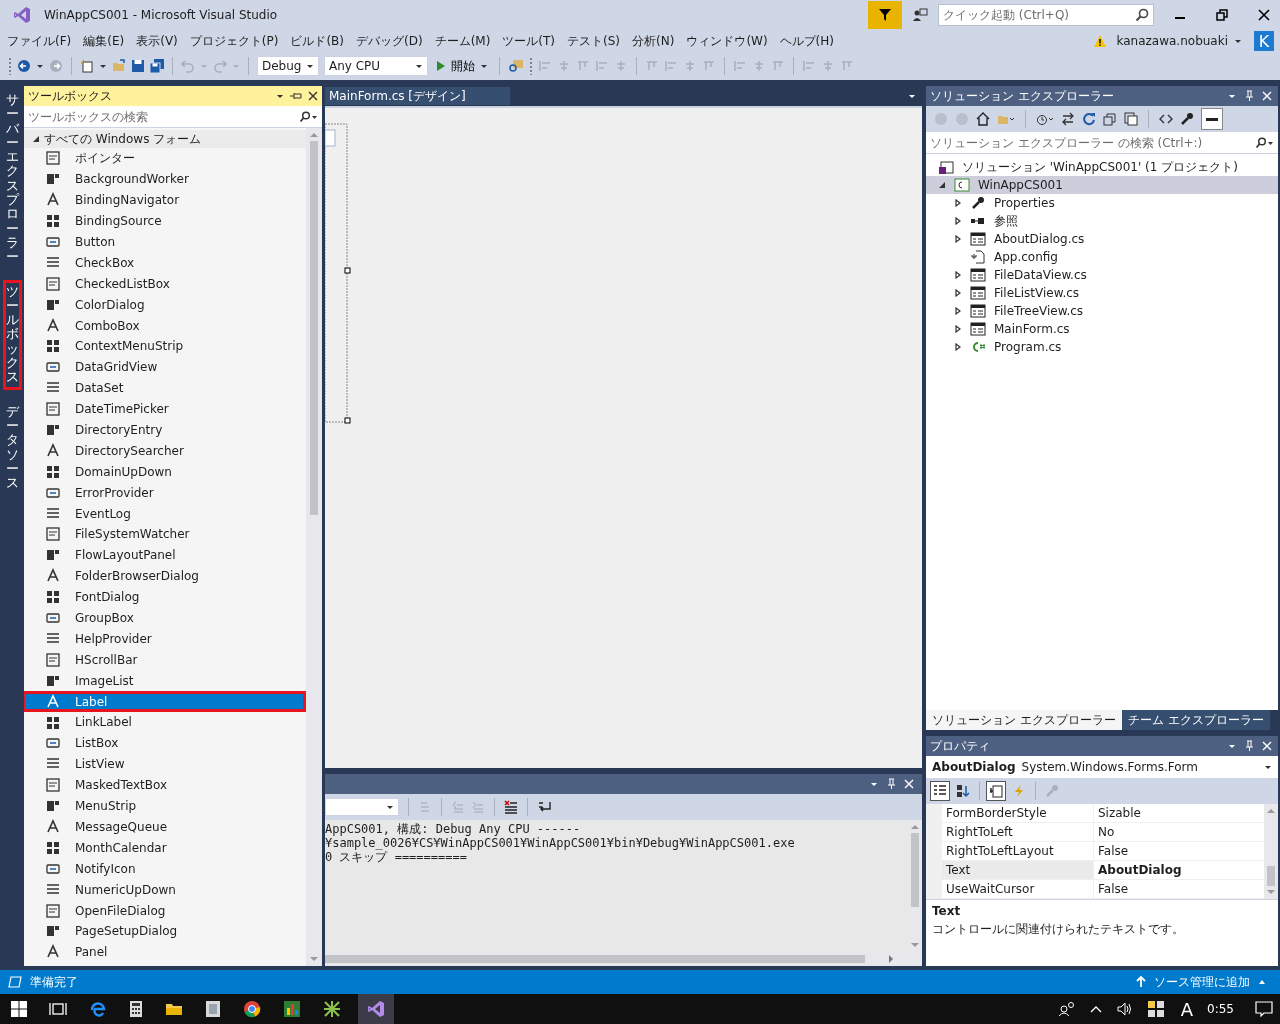  What do you see at coordinates (165, 493) in the screenshot?
I see `toolbox-item: ErrorProvider` at bounding box center [165, 493].